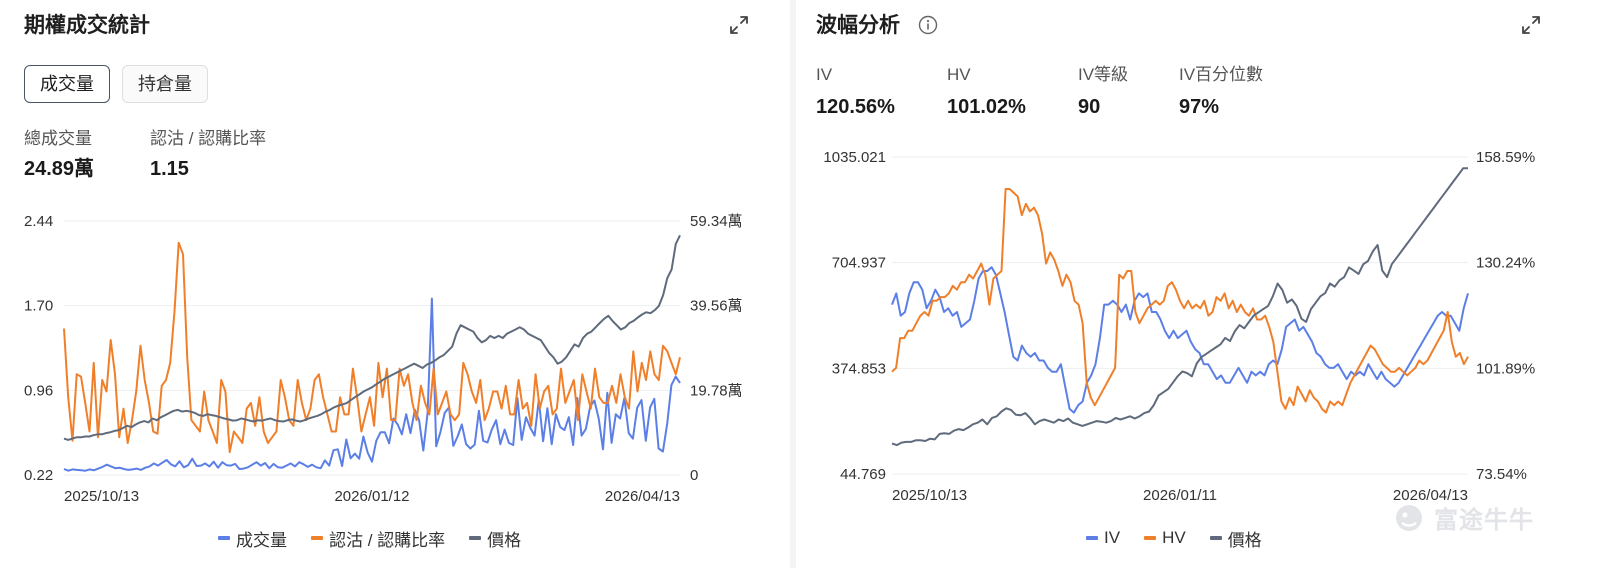 This screenshot has width=1600, height=568. I want to click on y-left-tick-label: 2.44, so click(38, 221).